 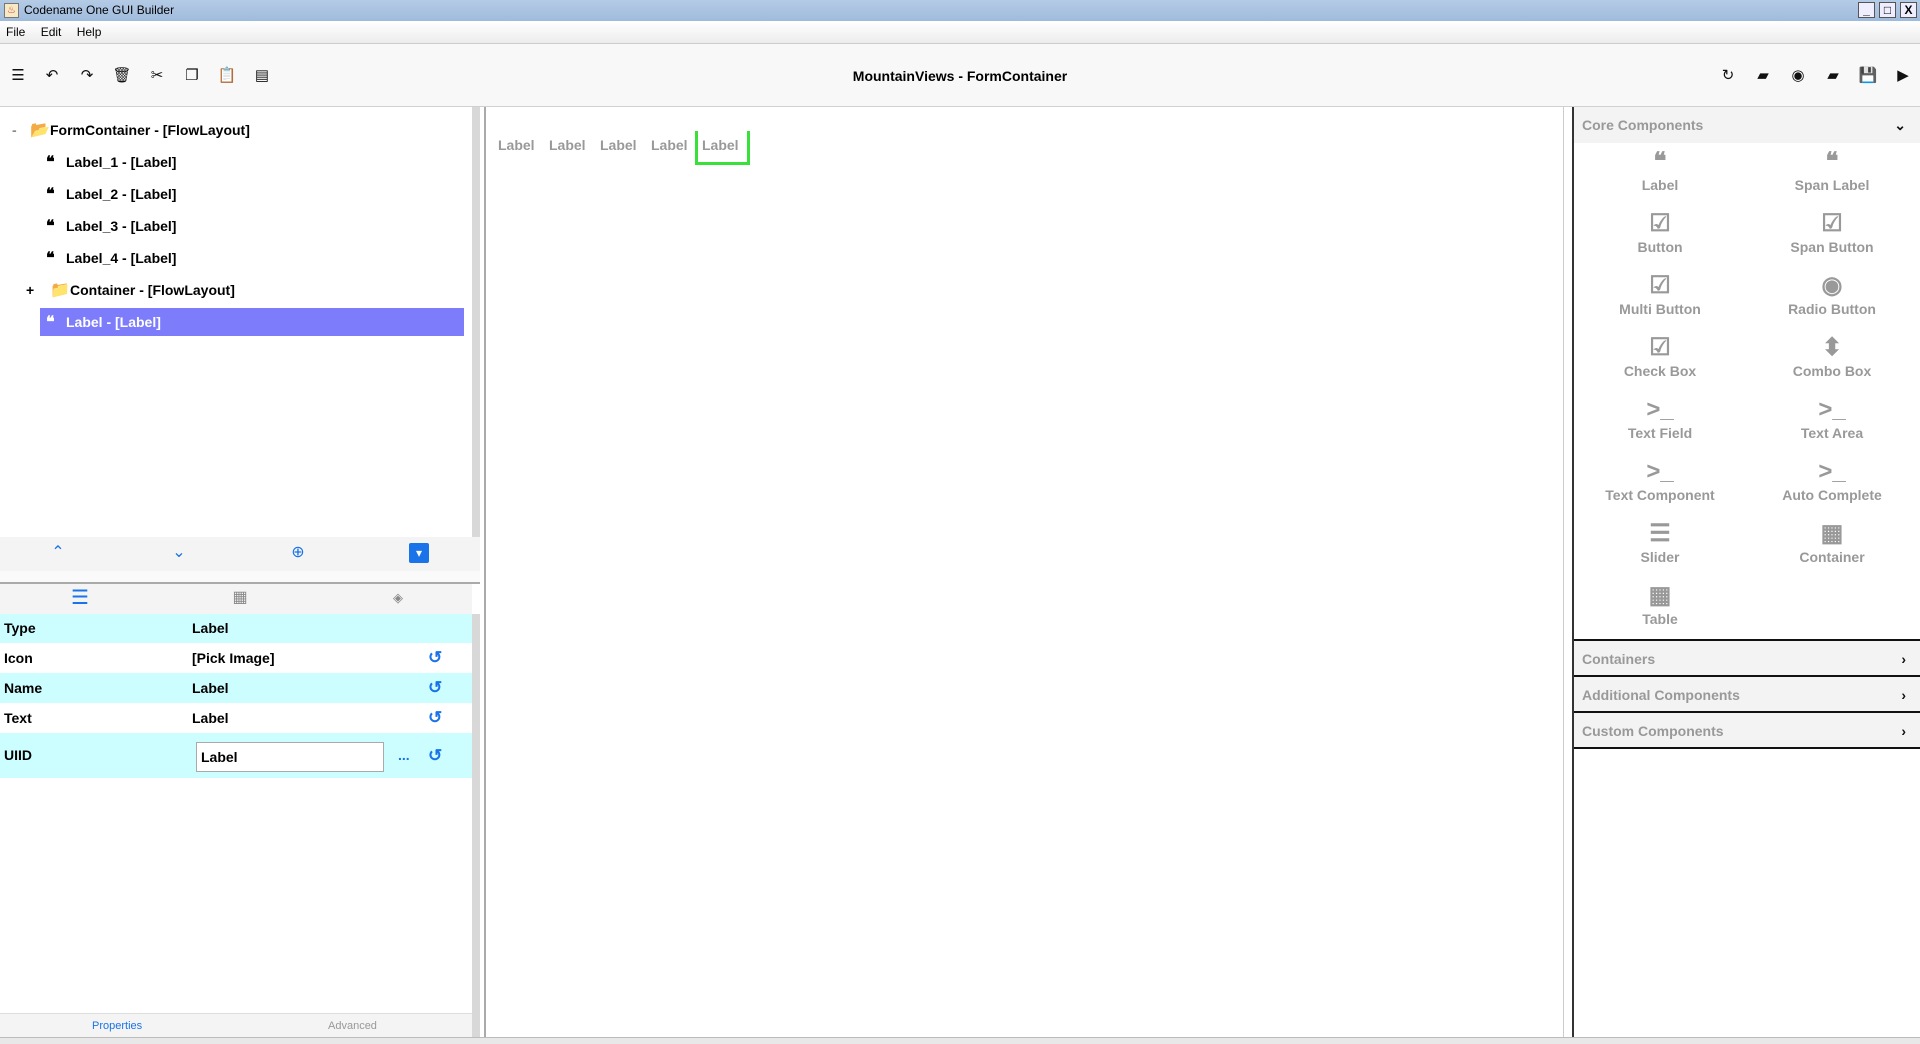 I want to click on palette-item-radio-button: ◉ Radio Button, so click(x=1832, y=294).